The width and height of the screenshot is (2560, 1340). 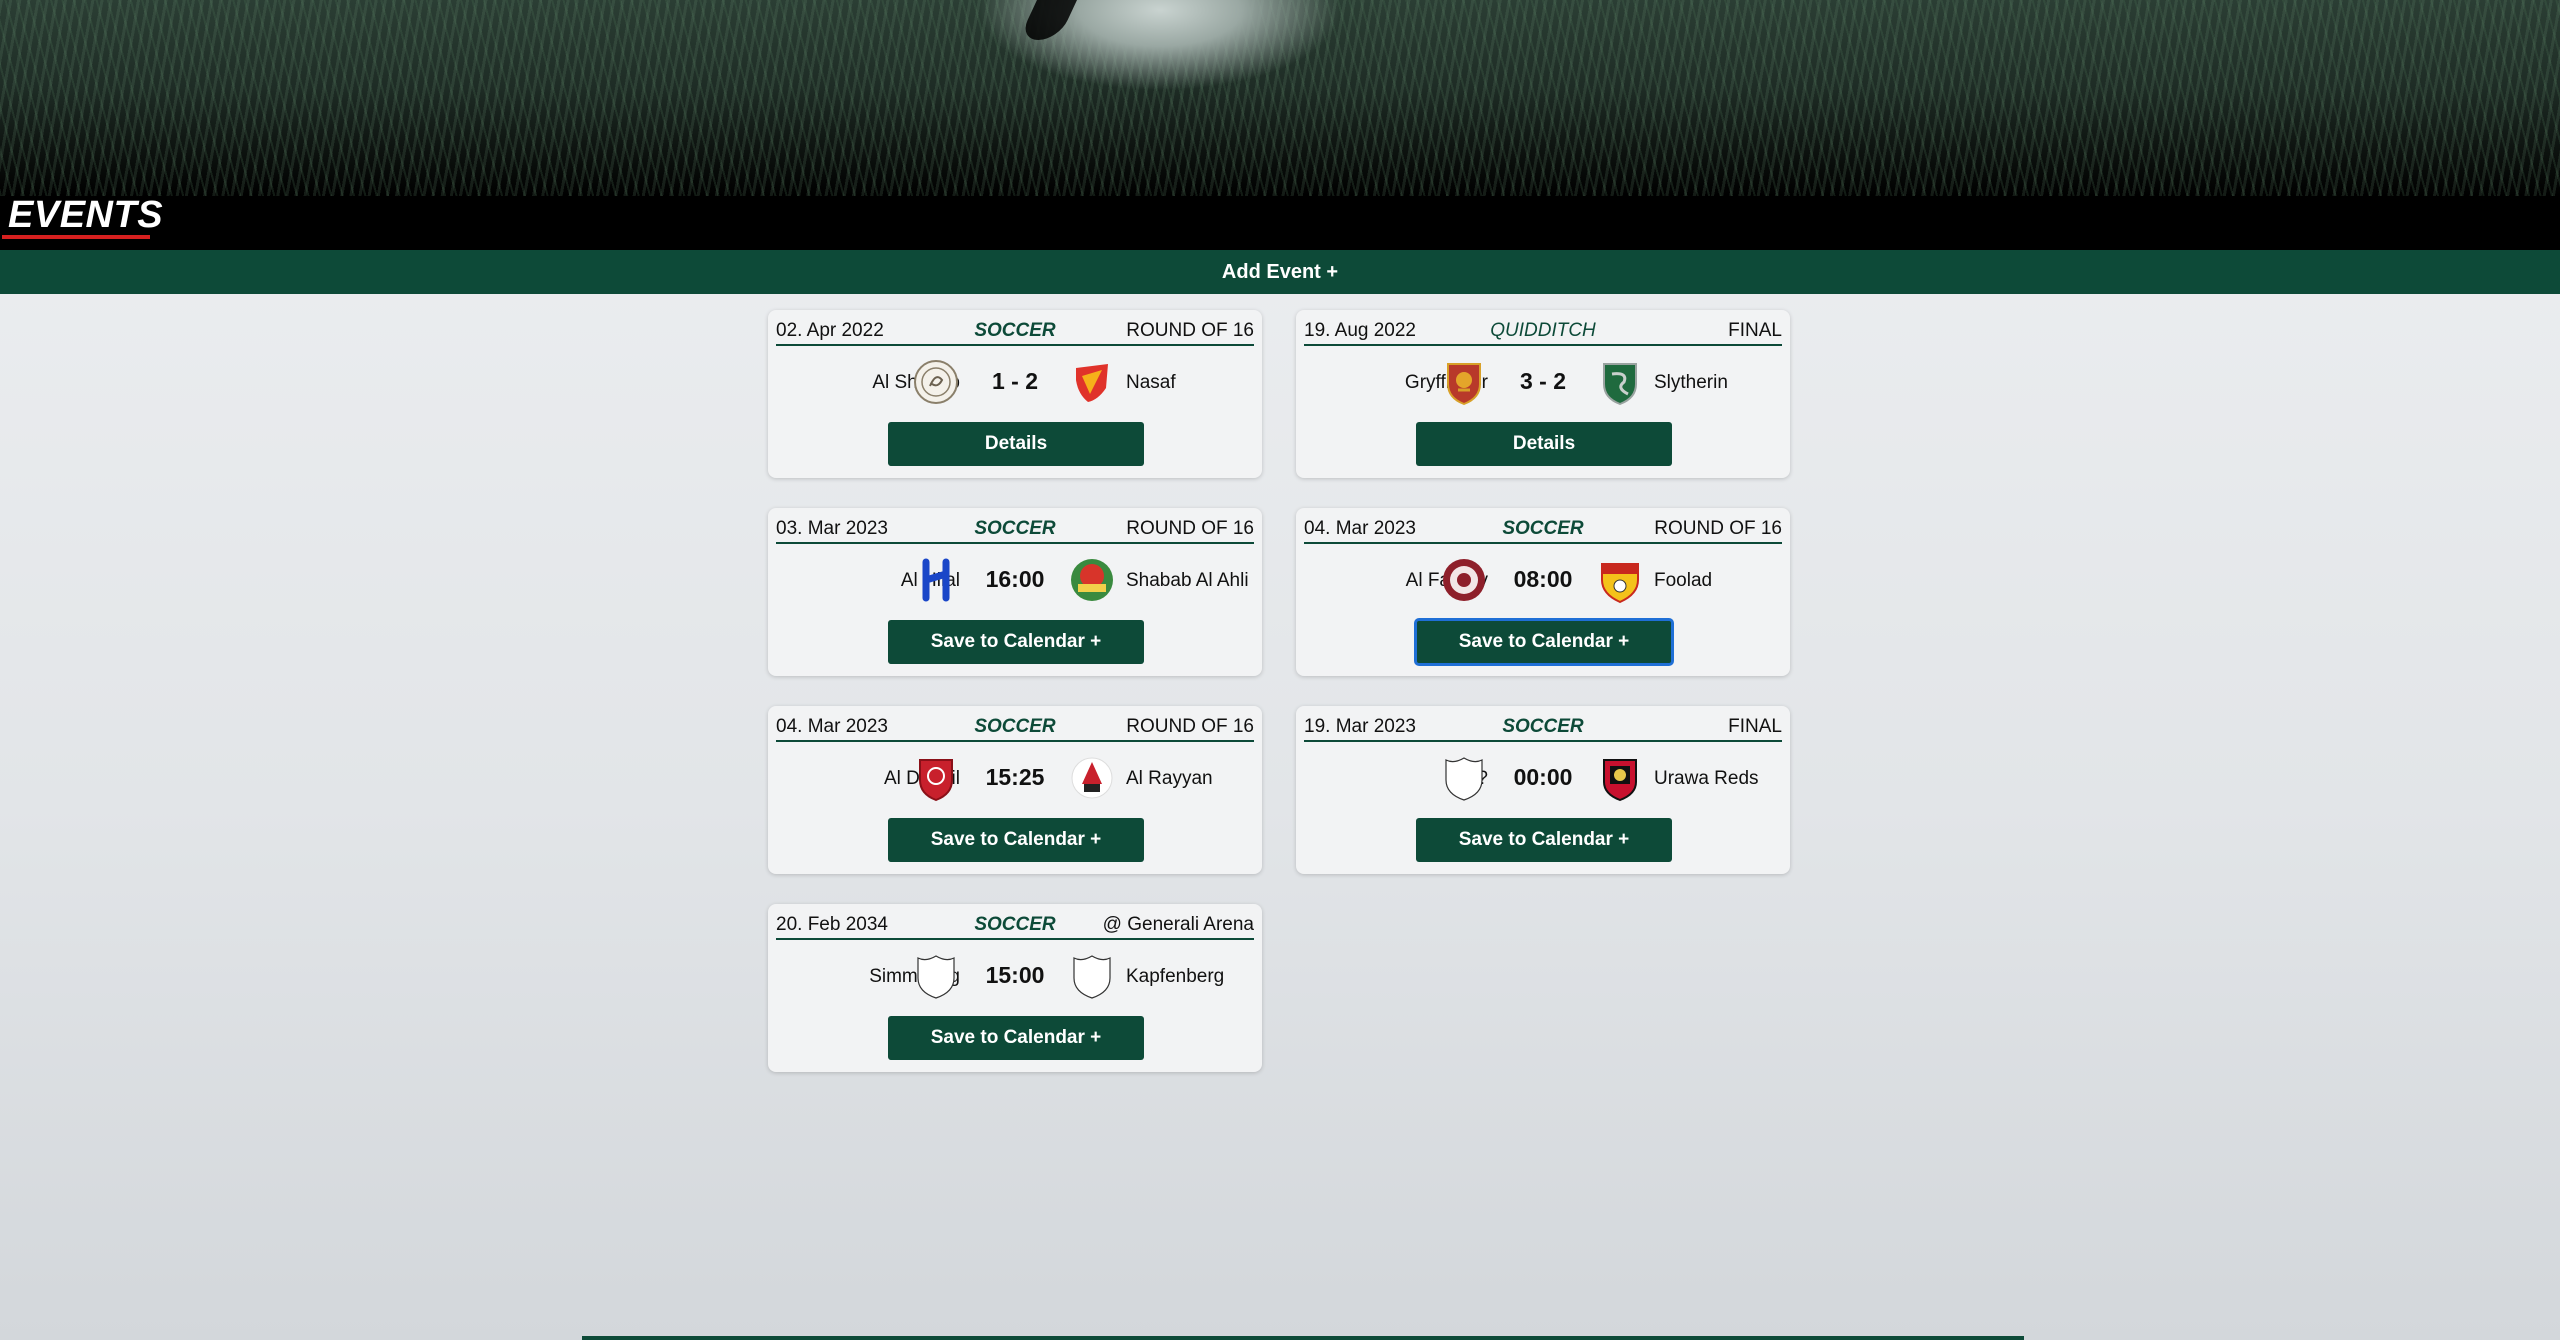 What do you see at coordinates (1015, 925) in the screenshot?
I see `event-card-header: 20. Feb 2034 SOCCER @ Generali Arena` at bounding box center [1015, 925].